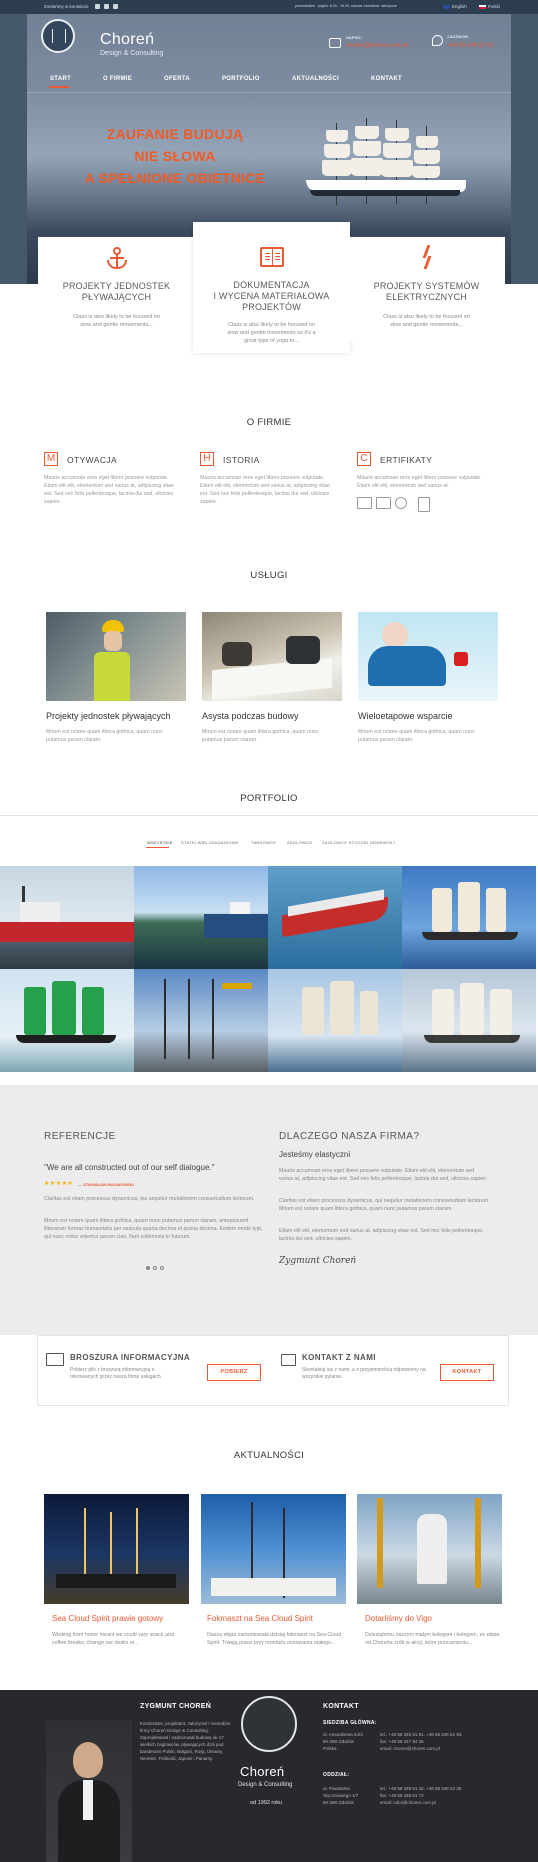 This screenshot has height=1862, width=538. What do you see at coordinates (176, 1706) in the screenshot?
I see `founder-name: ZYGMUNT CHOREŃ` at bounding box center [176, 1706].